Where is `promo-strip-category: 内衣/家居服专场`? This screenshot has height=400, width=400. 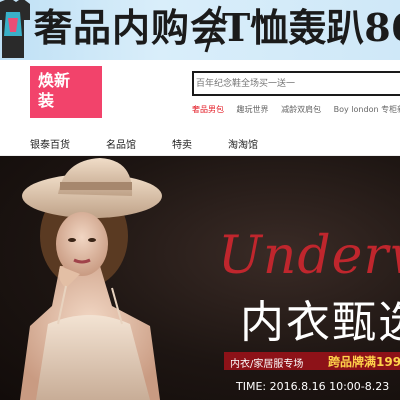
promo-strip-category: 内衣/家居服专场 is located at coordinates (267, 364).